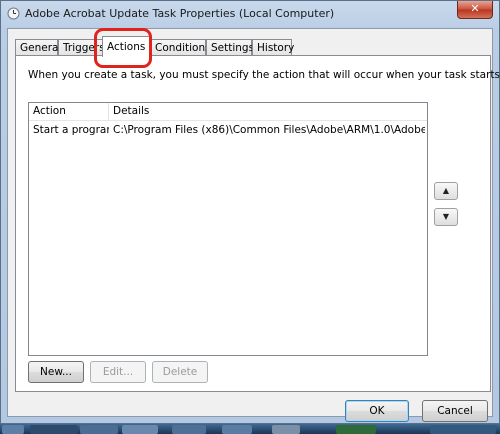 Image resolution: width=500 pixels, height=434 pixels. I want to click on taskbar-item-console-icon, so click(54, 429).